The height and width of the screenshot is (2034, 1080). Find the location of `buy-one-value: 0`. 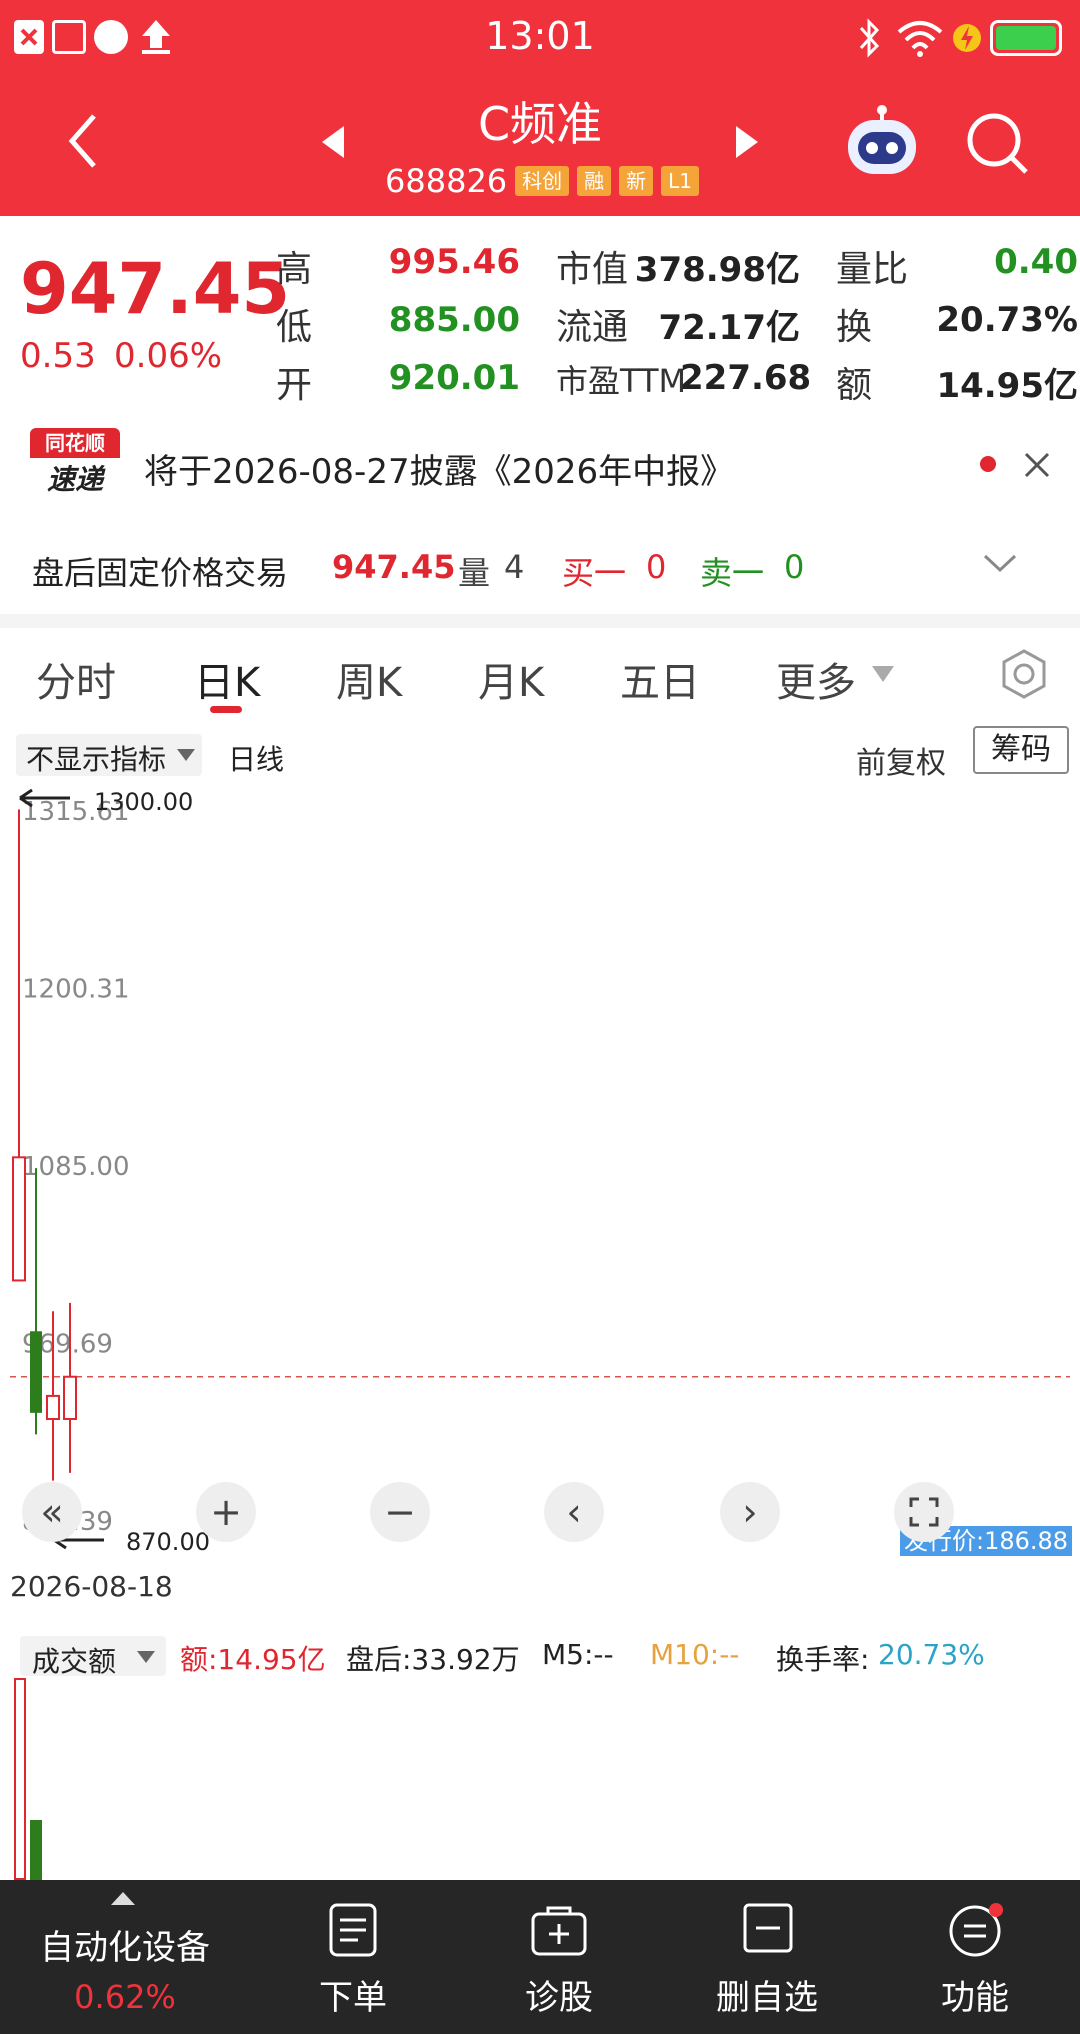

buy-one-value: 0 is located at coordinates (656, 567).